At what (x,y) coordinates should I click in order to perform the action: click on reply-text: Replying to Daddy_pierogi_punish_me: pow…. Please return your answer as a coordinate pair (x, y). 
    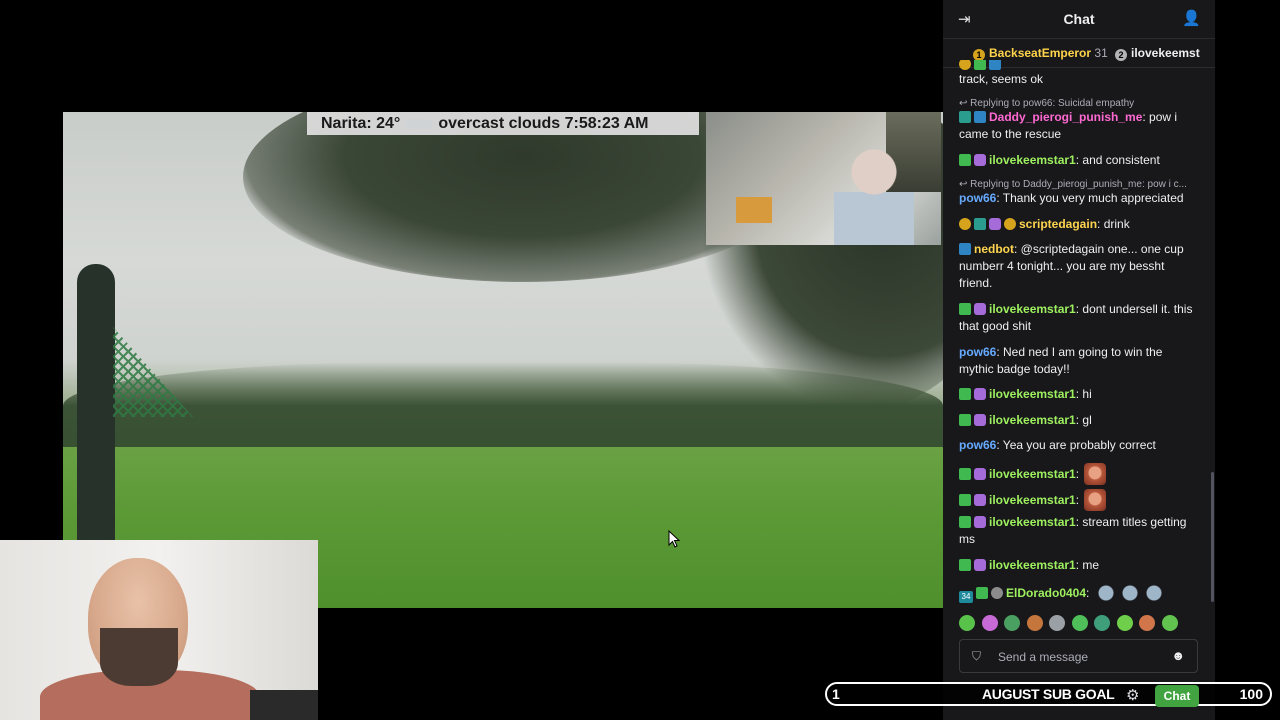
    Looking at the image, I should click on (1078, 184).